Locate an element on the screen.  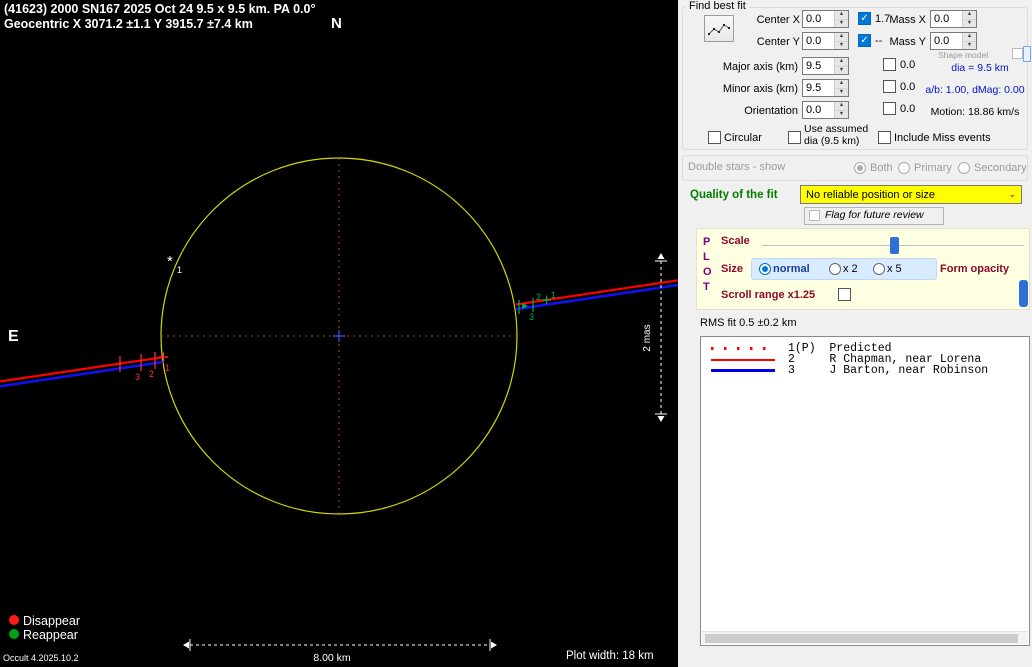
scroll-range-label: Scroll range x1.25 is located at coordinates (768, 295).